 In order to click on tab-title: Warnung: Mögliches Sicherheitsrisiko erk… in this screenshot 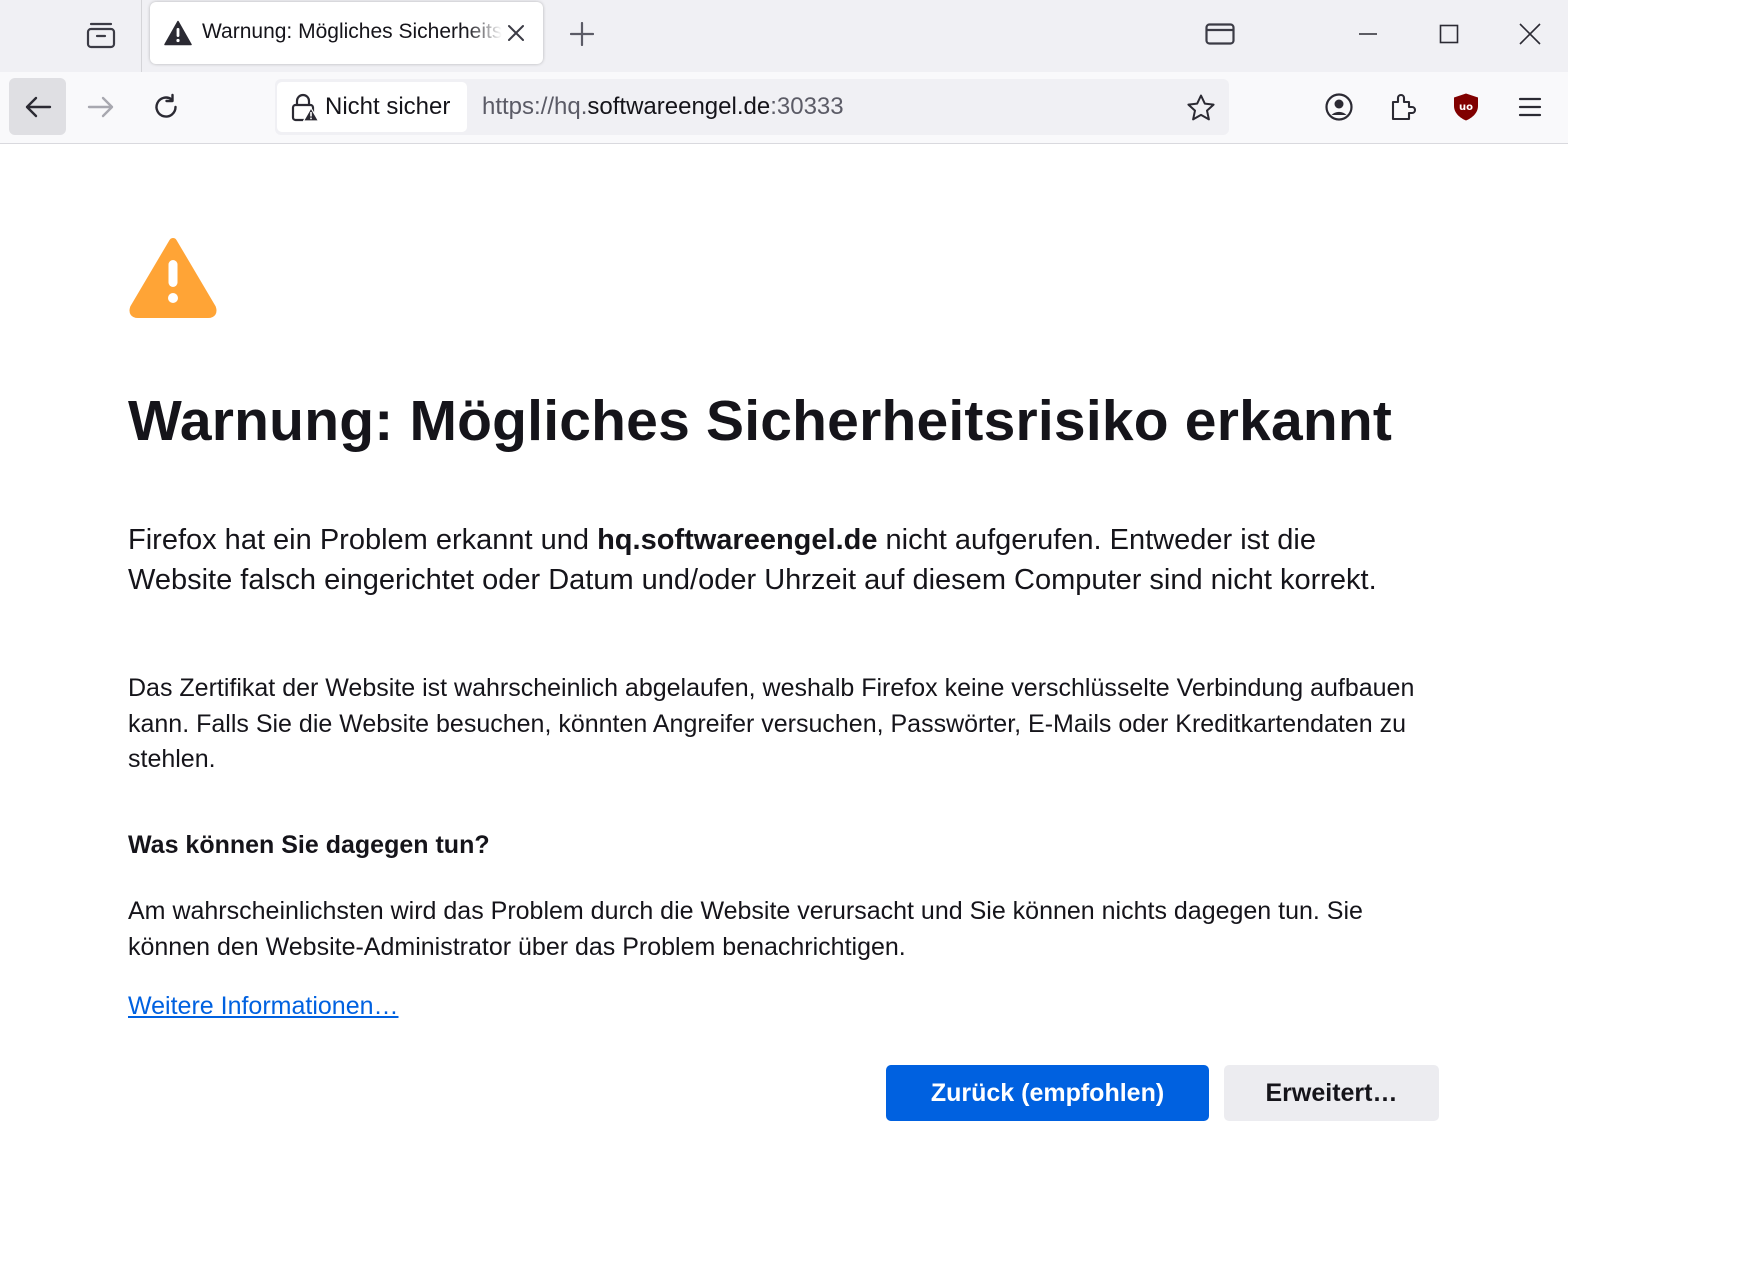, I will do `click(352, 31)`.